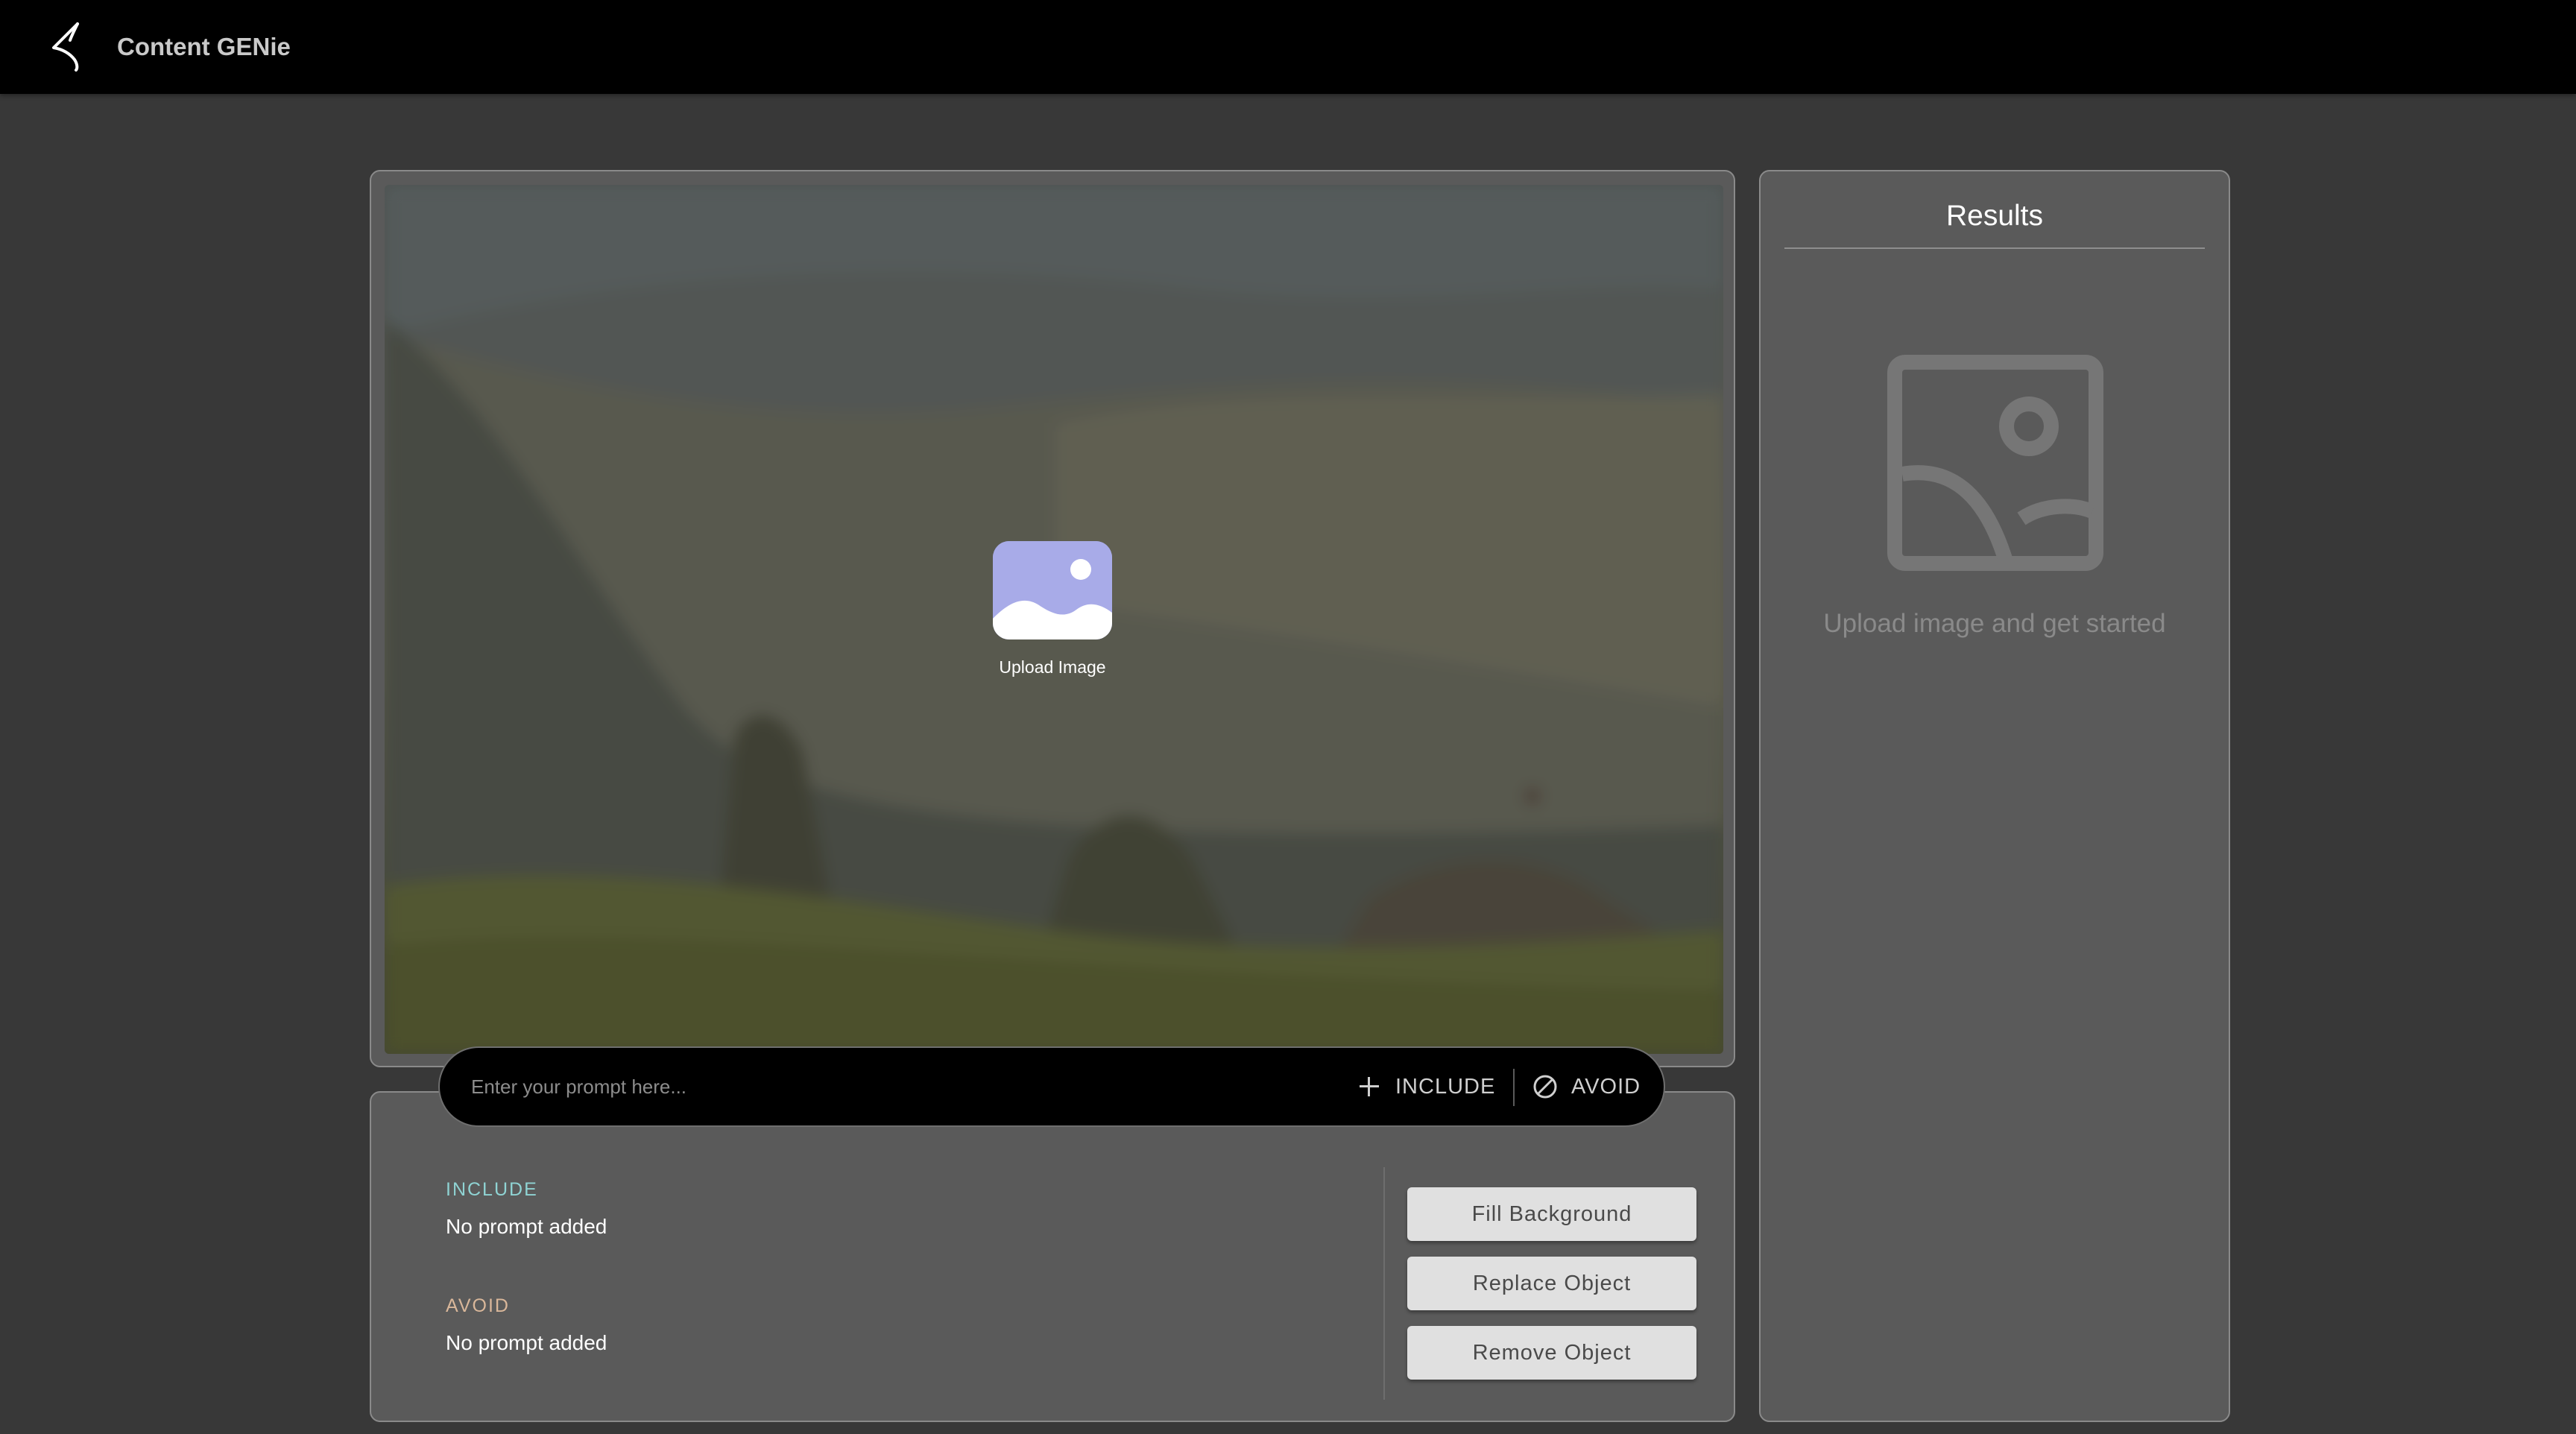  What do you see at coordinates (478, 1306) in the screenshot?
I see `avoid-section-label: AVOID` at bounding box center [478, 1306].